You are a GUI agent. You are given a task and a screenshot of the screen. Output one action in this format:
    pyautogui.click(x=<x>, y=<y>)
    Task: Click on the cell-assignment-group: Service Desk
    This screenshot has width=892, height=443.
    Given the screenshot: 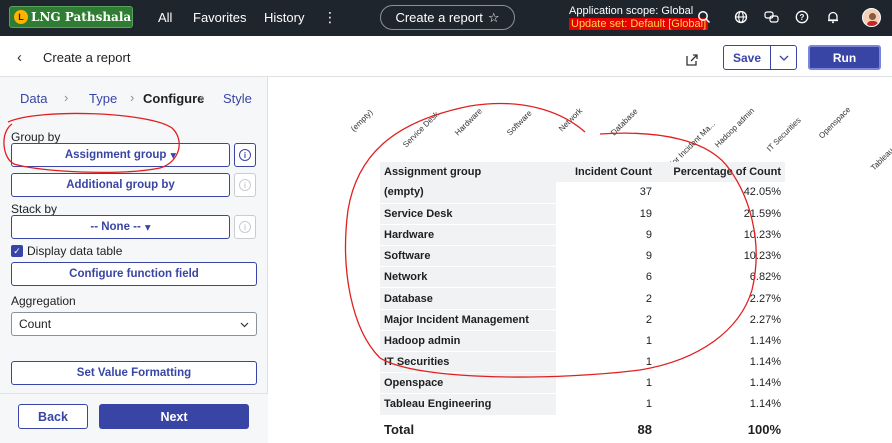 What is the action you would take?
    pyautogui.click(x=468, y=214)
    